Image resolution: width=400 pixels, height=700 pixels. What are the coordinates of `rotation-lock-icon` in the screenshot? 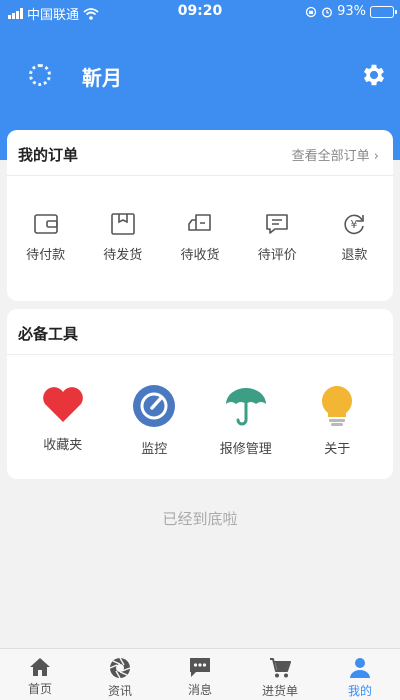 It's located at (311, 11).